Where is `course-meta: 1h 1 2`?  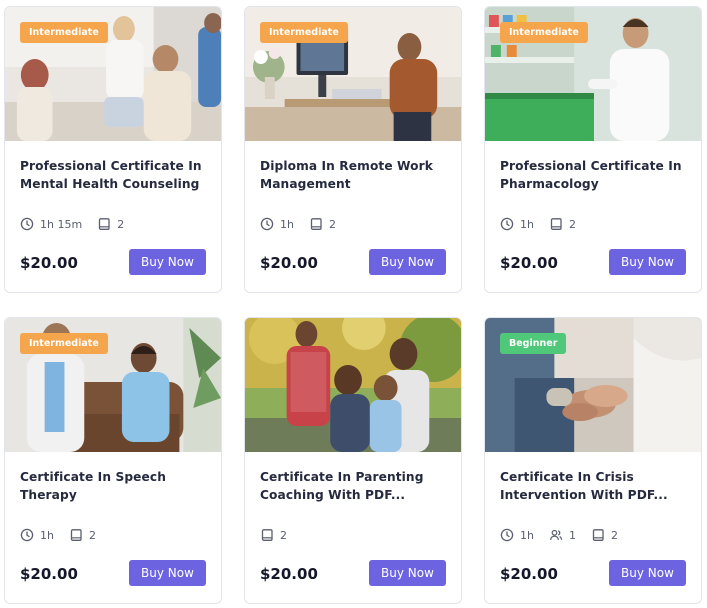
course-meta: 1h 1 2 is located at coordinates (566, 535).